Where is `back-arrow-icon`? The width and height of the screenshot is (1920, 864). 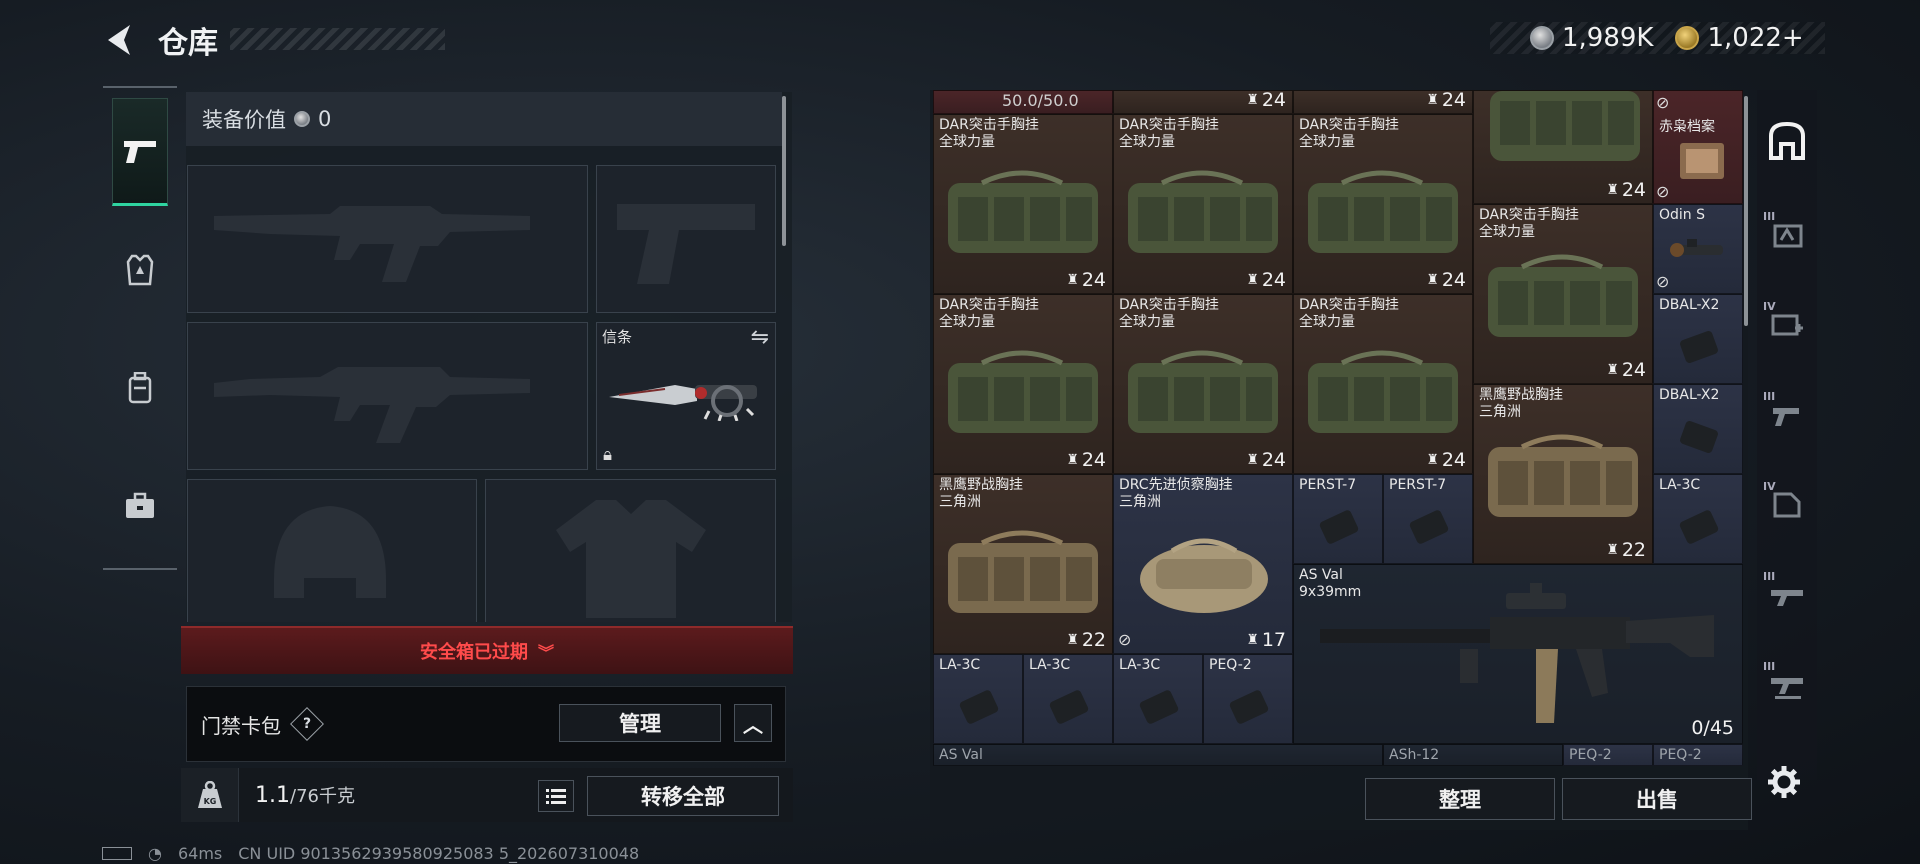 back-arrow-icon is located at coordinates (119, 40).